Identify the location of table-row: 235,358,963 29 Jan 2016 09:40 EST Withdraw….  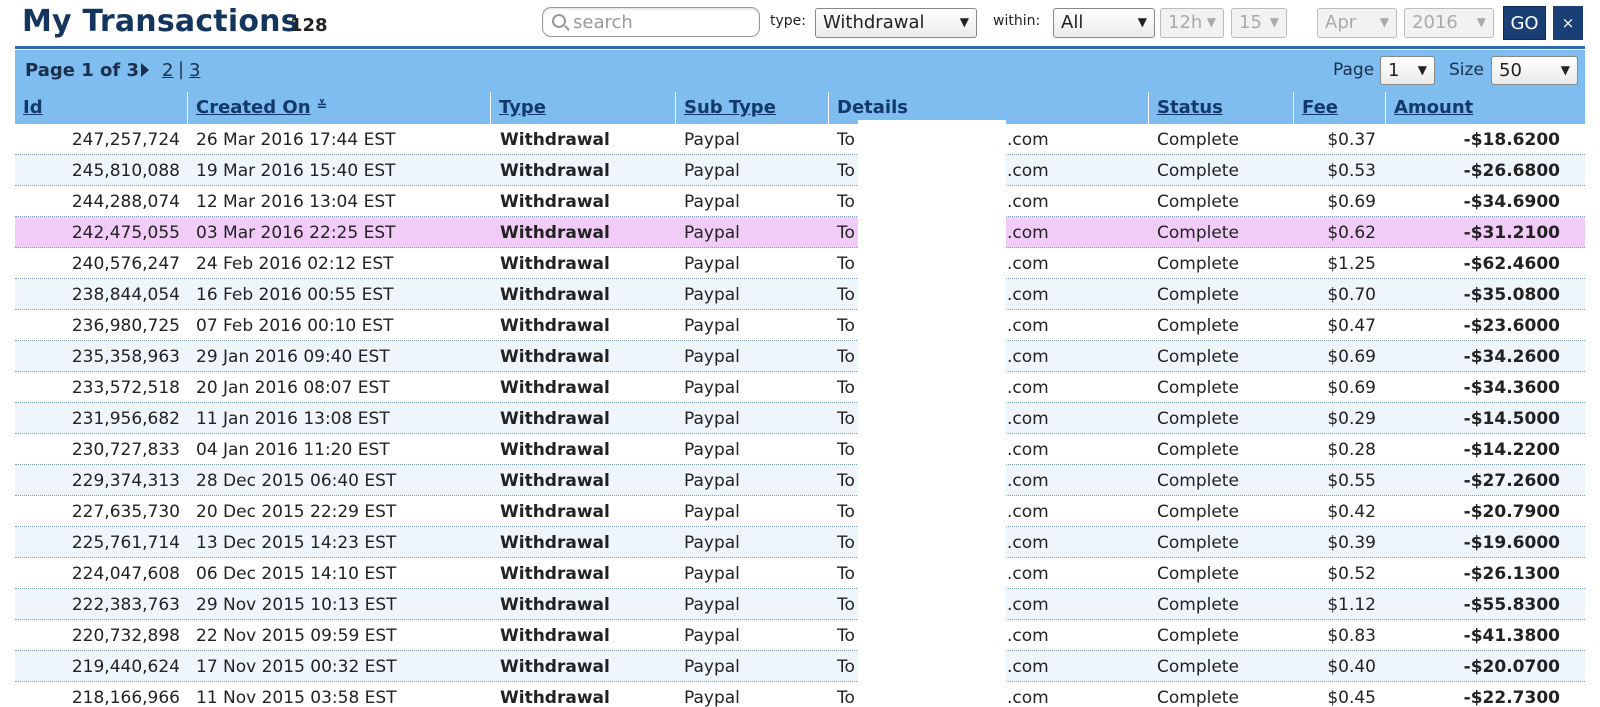
(800, 356).